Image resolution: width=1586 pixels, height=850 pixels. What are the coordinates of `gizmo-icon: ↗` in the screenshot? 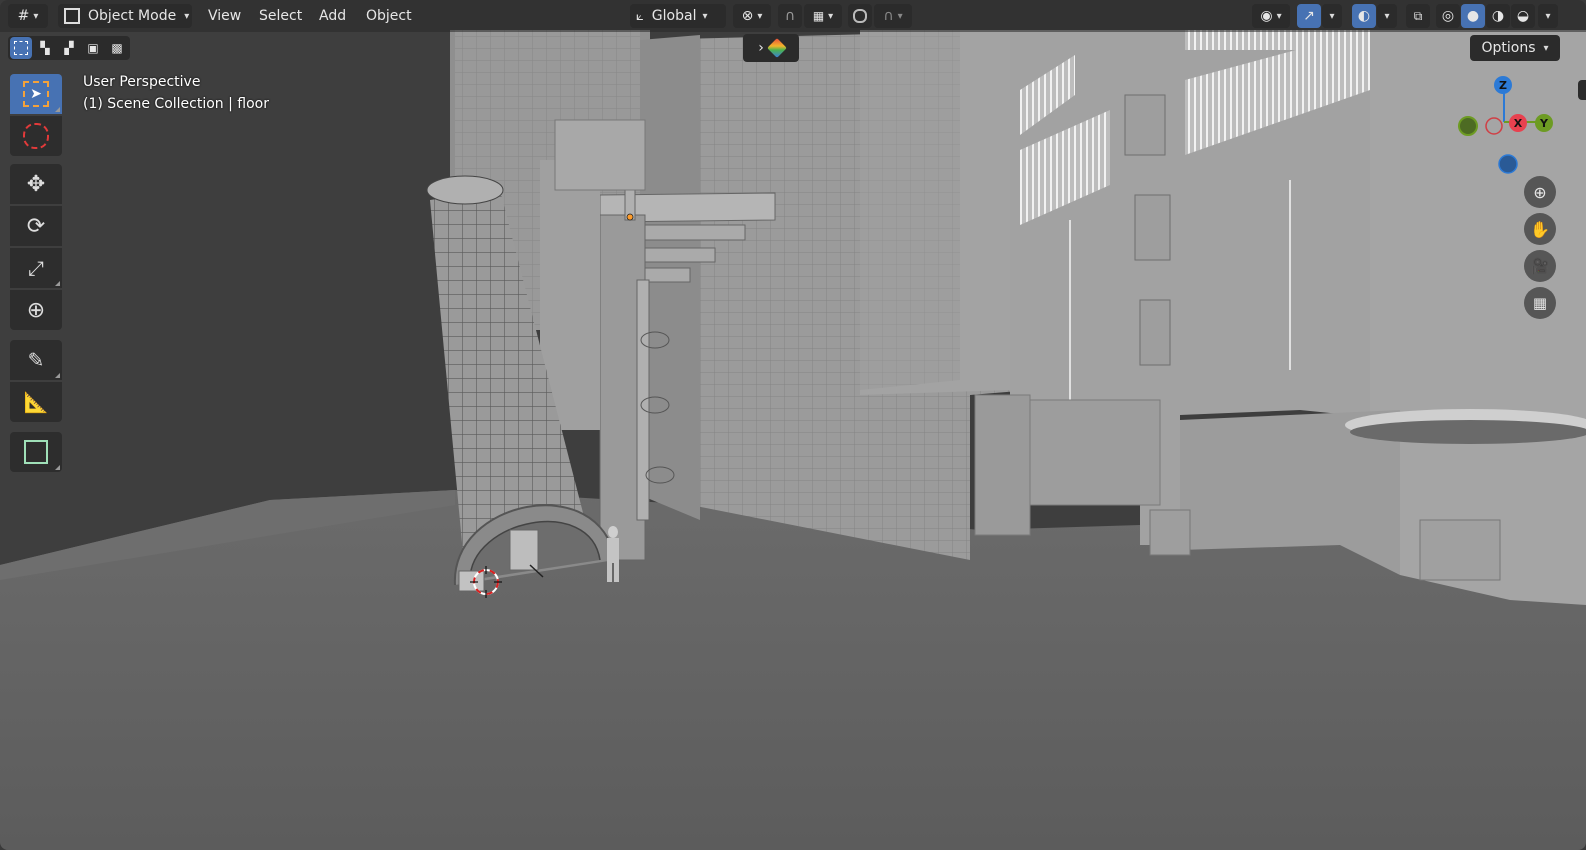 It's located at (1309, 16).